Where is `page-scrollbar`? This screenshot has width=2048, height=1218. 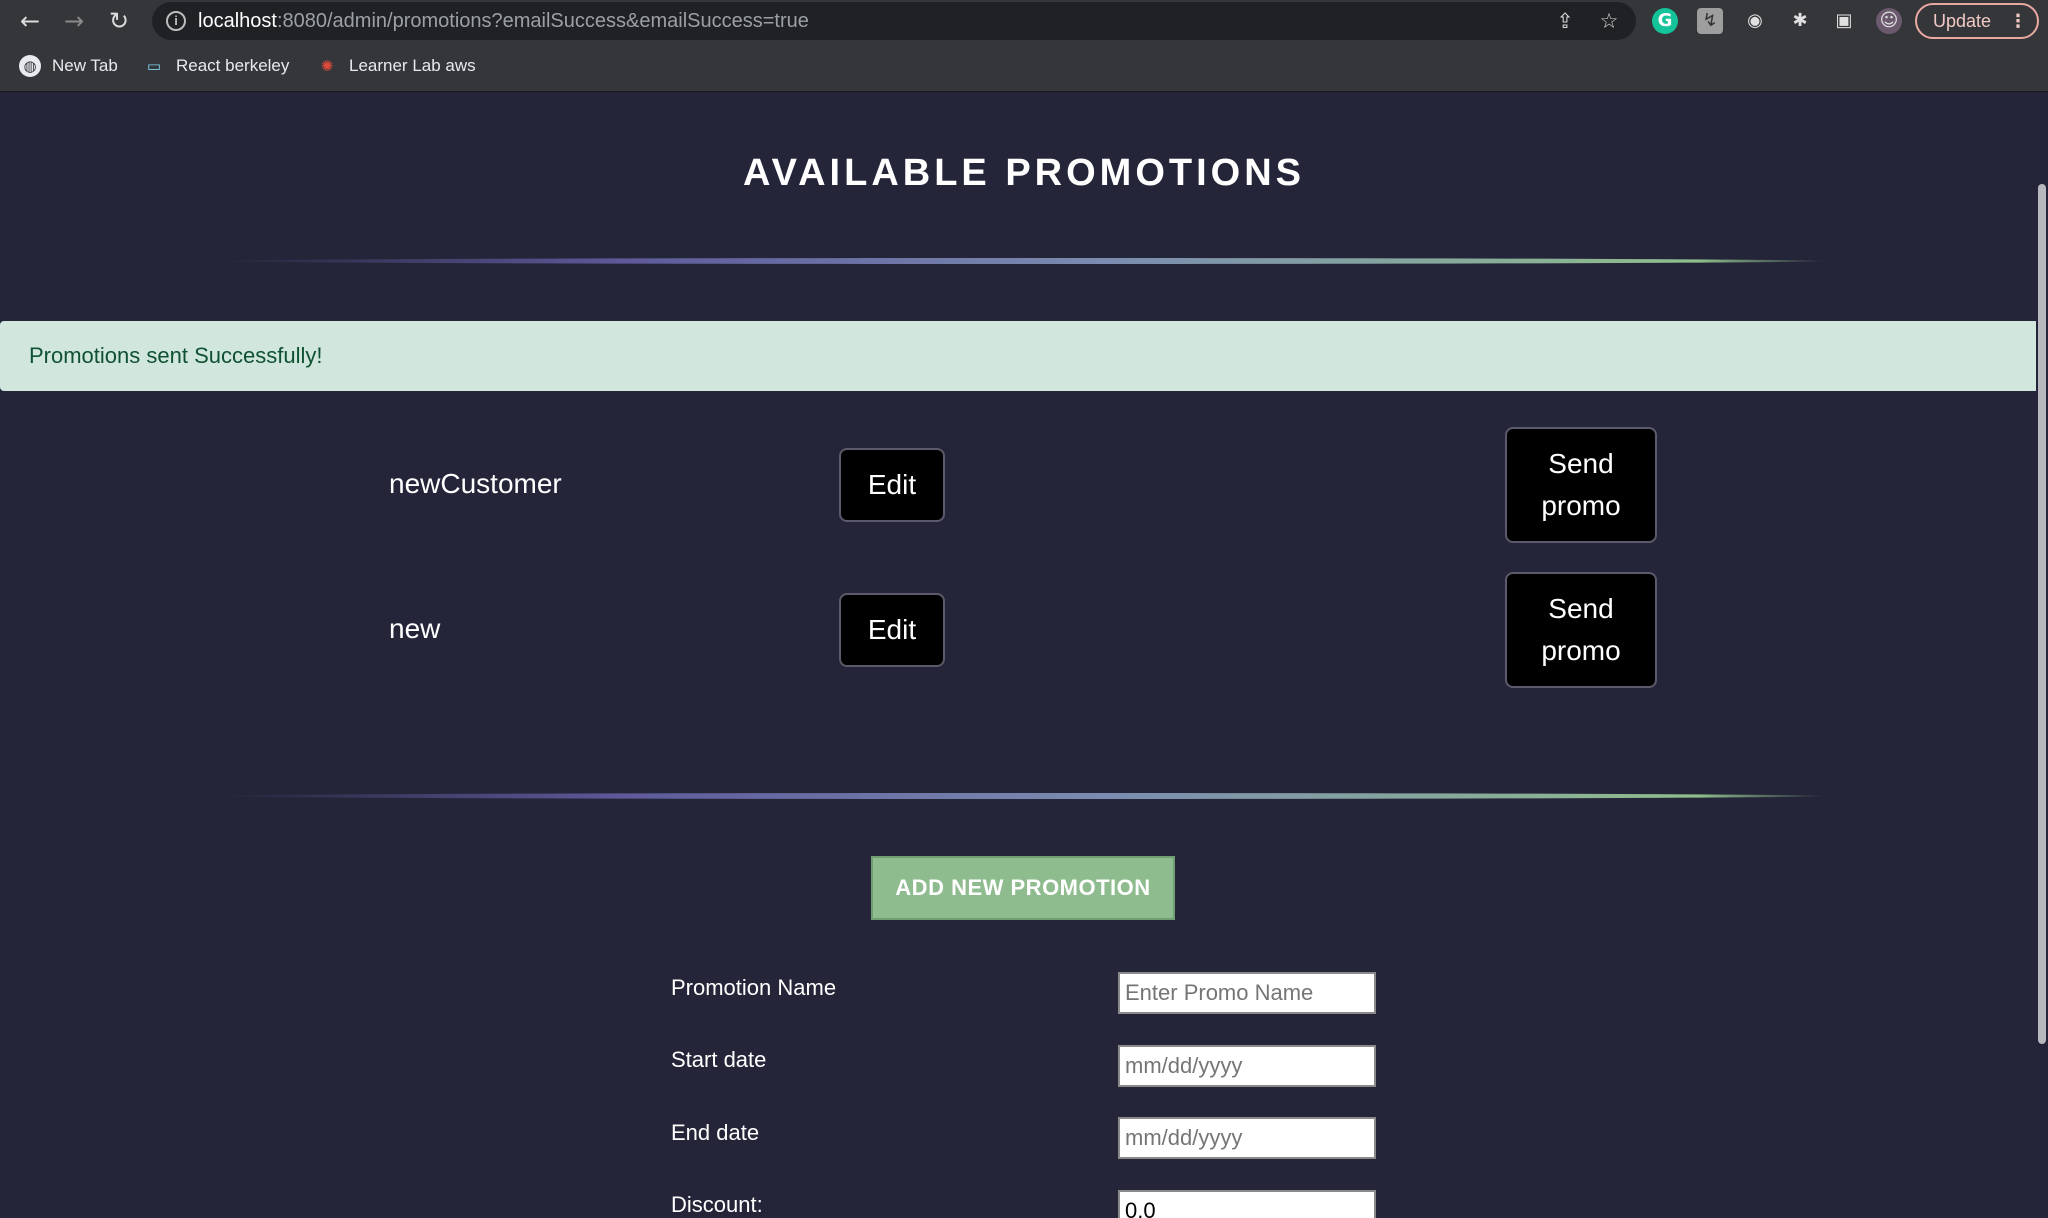 page-scrollbar is located at coordinates (2042, 655).